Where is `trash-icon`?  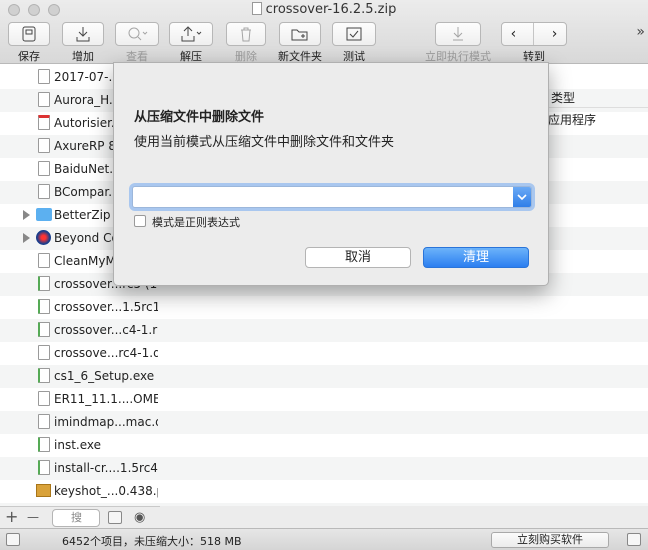
trash-icon is located at coordinates (246, 34).